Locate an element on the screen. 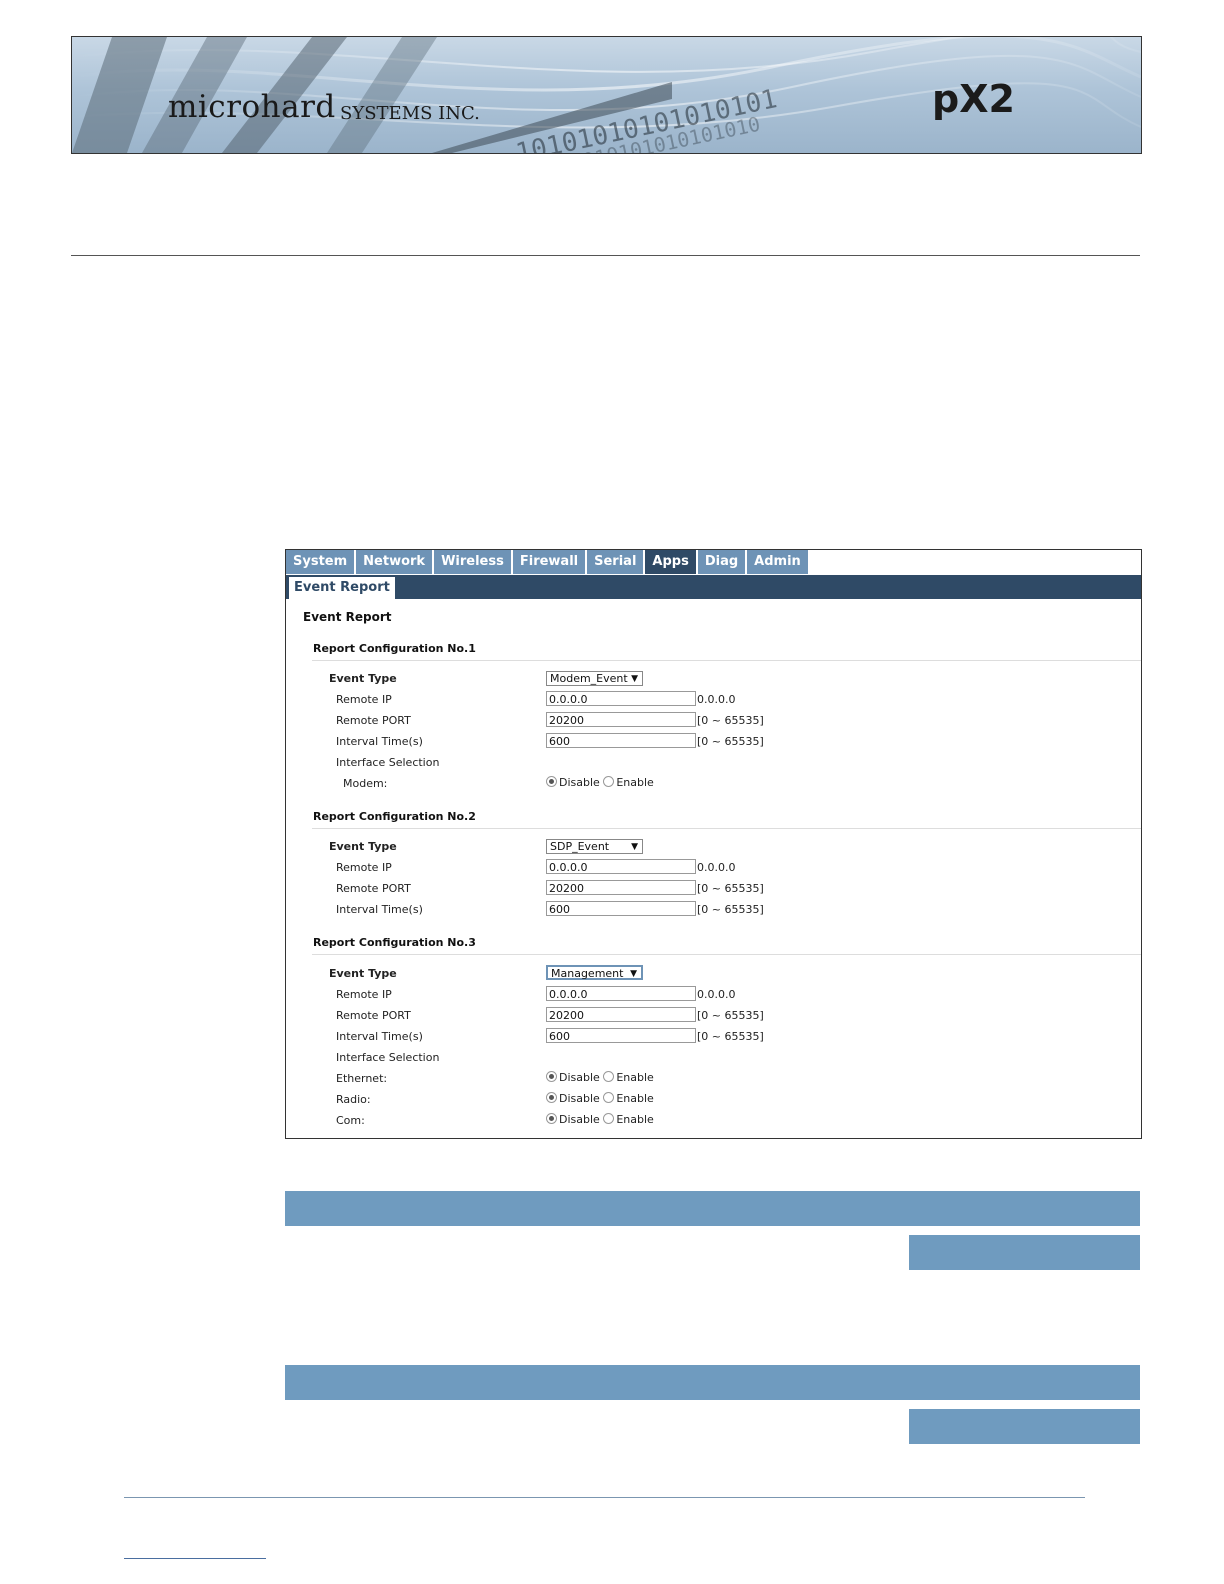  remote-ip-input-2: 0.0.0.0 is located at coordinates (621, 866).